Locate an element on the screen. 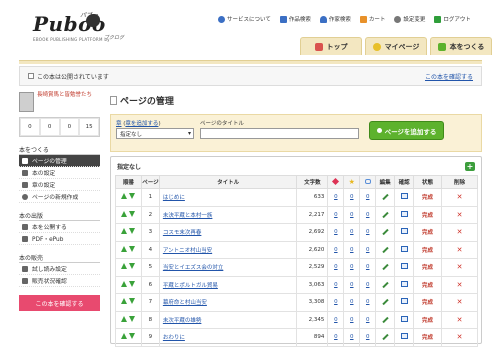  toplink-settings: 設定変更 is located at coordinates (409, 19).